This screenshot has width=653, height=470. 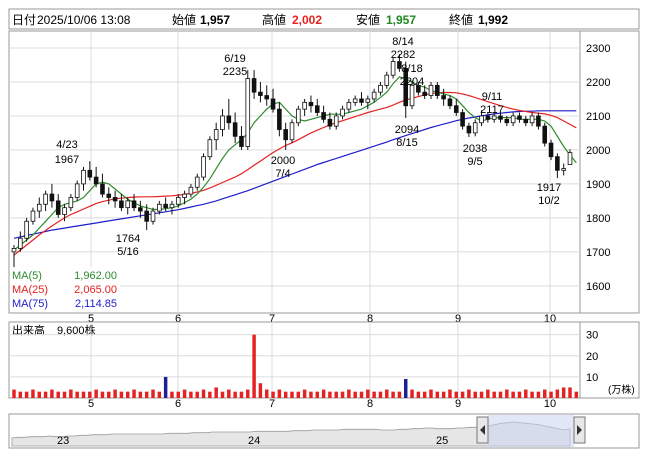 I want to click on annotation-date: 6/19, so click(x=234, y=59).